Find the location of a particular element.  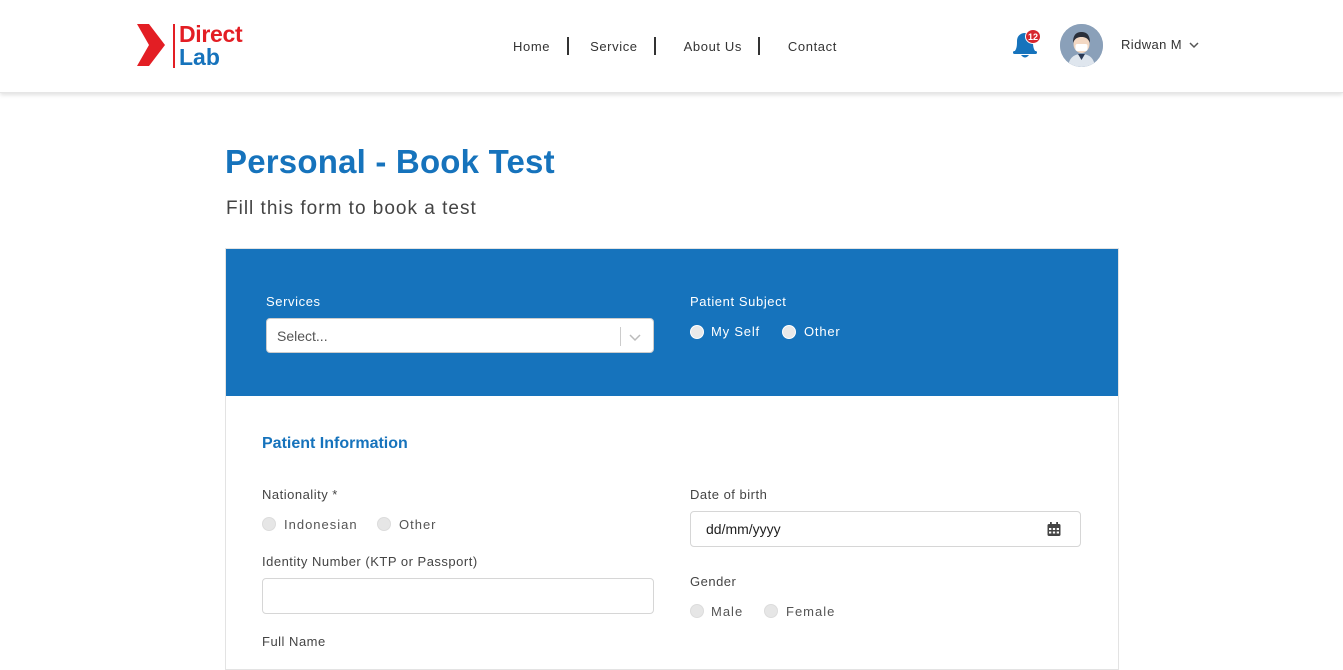

user-name: Ridwan M is located at coordinates (1151, 44).